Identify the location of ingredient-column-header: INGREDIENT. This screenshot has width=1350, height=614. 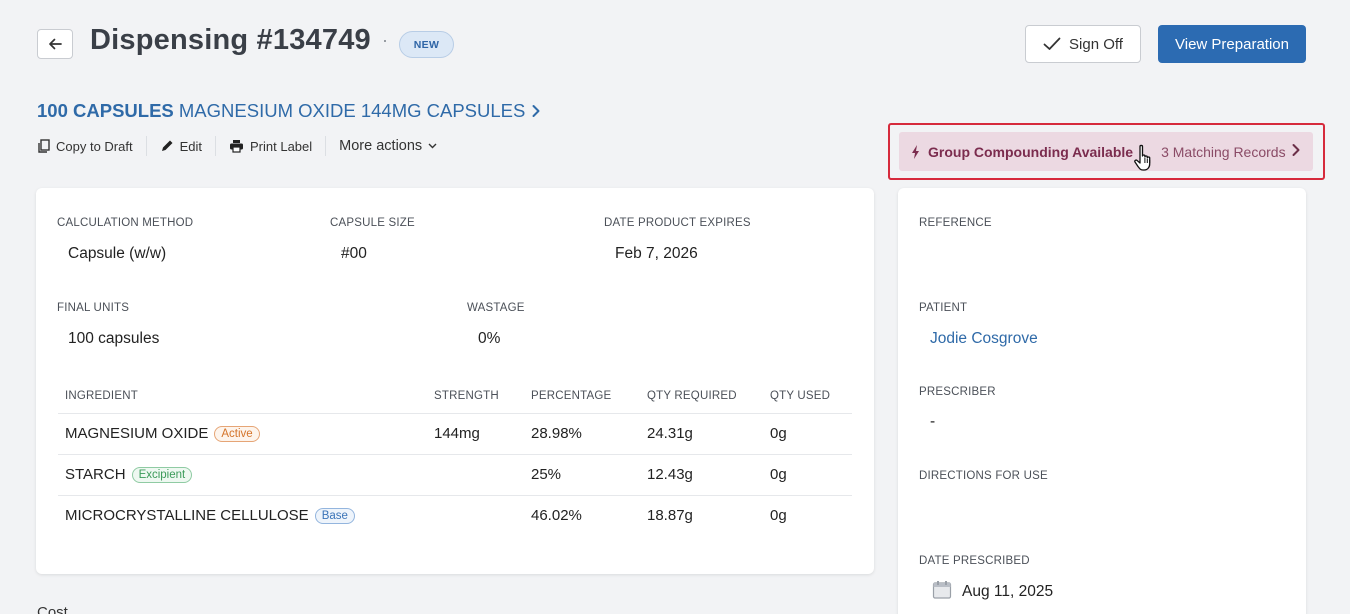
(101, 396).